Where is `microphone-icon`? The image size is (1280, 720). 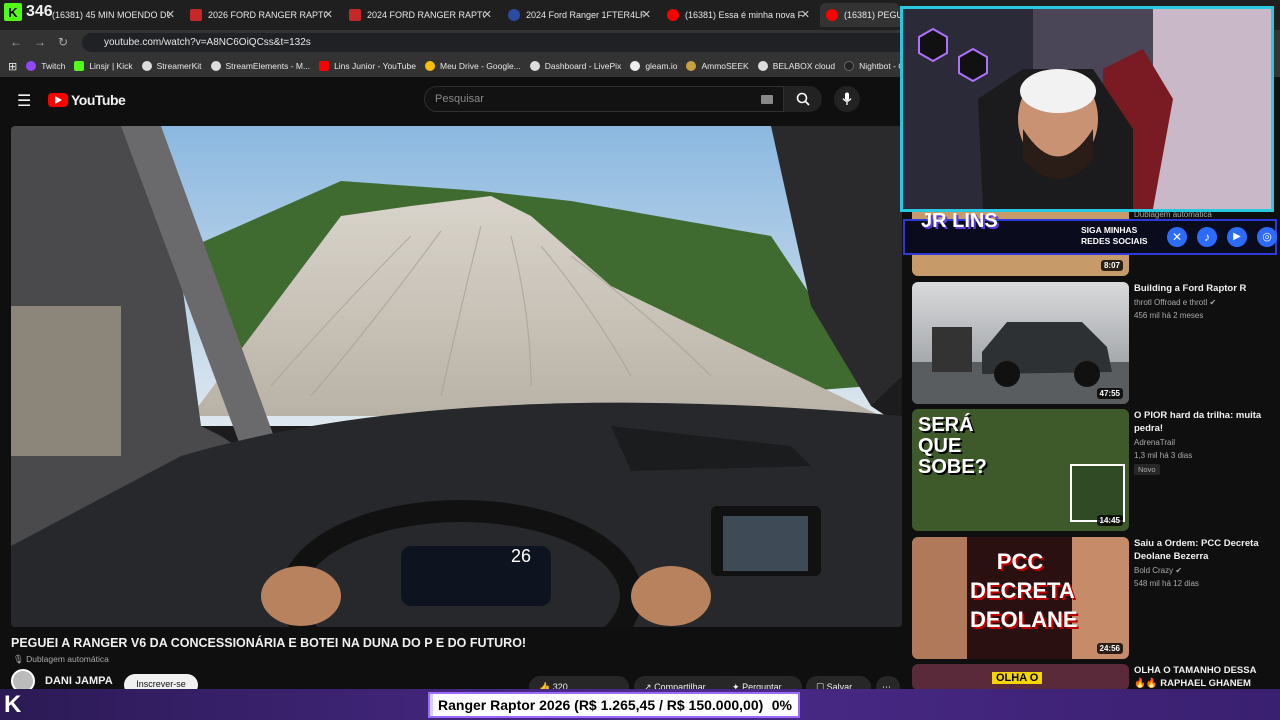
microphone-icon is located at coordinates (847, 98).